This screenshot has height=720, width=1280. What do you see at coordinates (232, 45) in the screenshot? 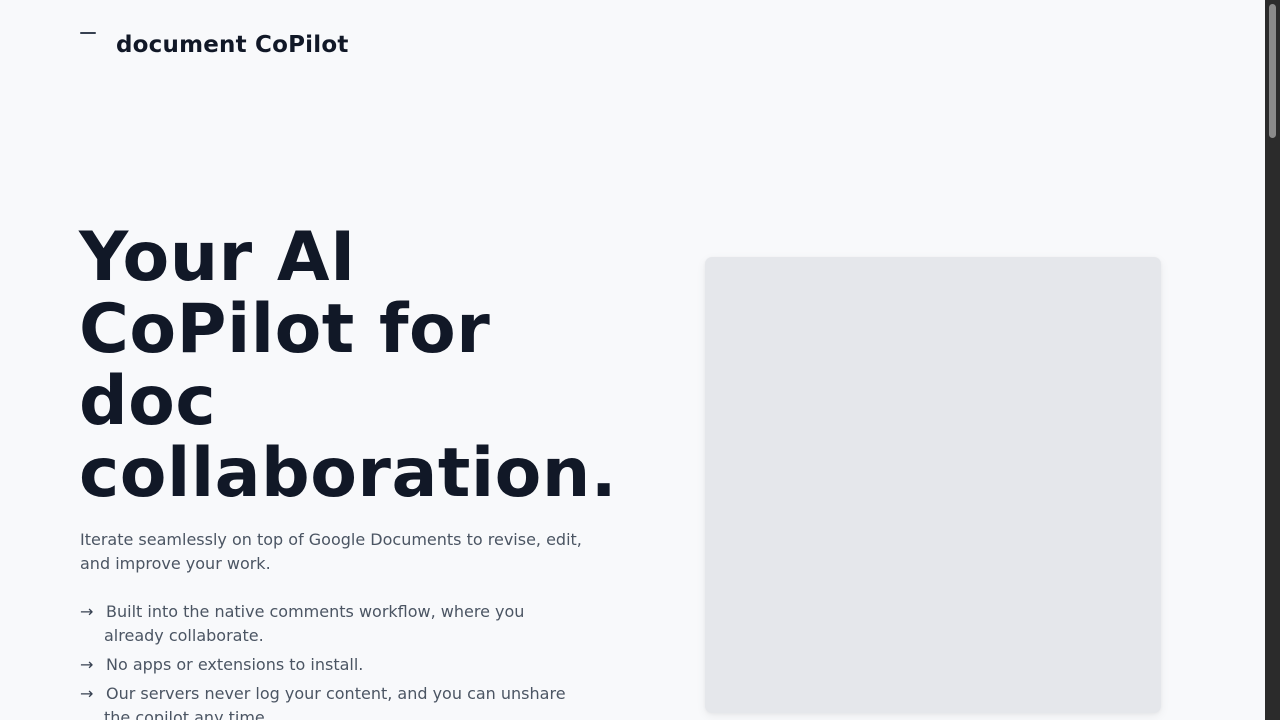
I see `brand-name: document CoPilot` at bounding box center [232, 45].